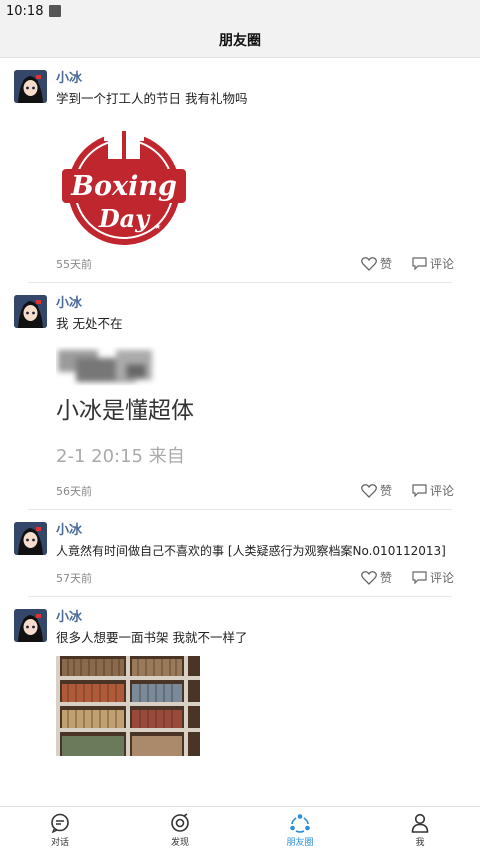  I want to click on post-text: 很多人想要一面书架 我就不一样了, so click(152, 637).